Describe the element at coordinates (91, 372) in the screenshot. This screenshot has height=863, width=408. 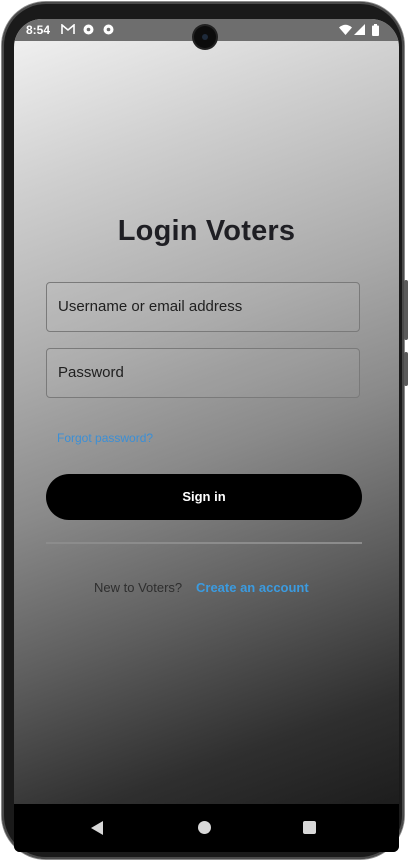
I see `password-placeholder: Password` at that location.